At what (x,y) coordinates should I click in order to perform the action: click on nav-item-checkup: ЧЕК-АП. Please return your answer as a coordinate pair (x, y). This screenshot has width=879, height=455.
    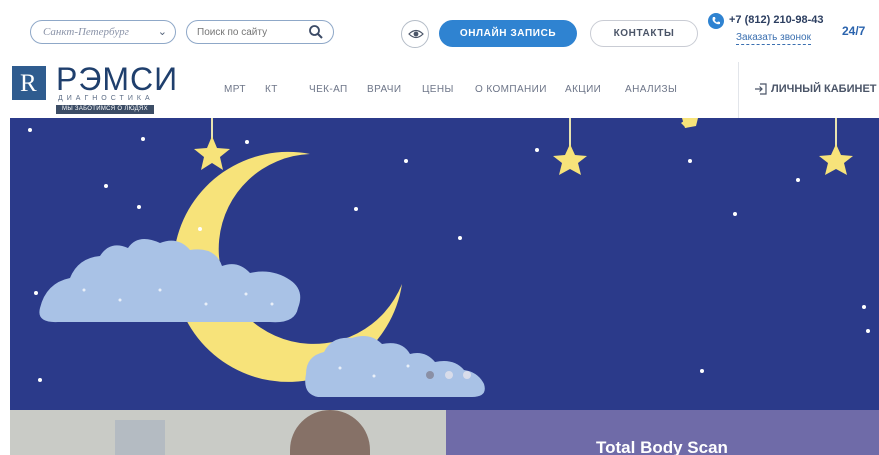
    Looking at the image, I should click on (328, 89).